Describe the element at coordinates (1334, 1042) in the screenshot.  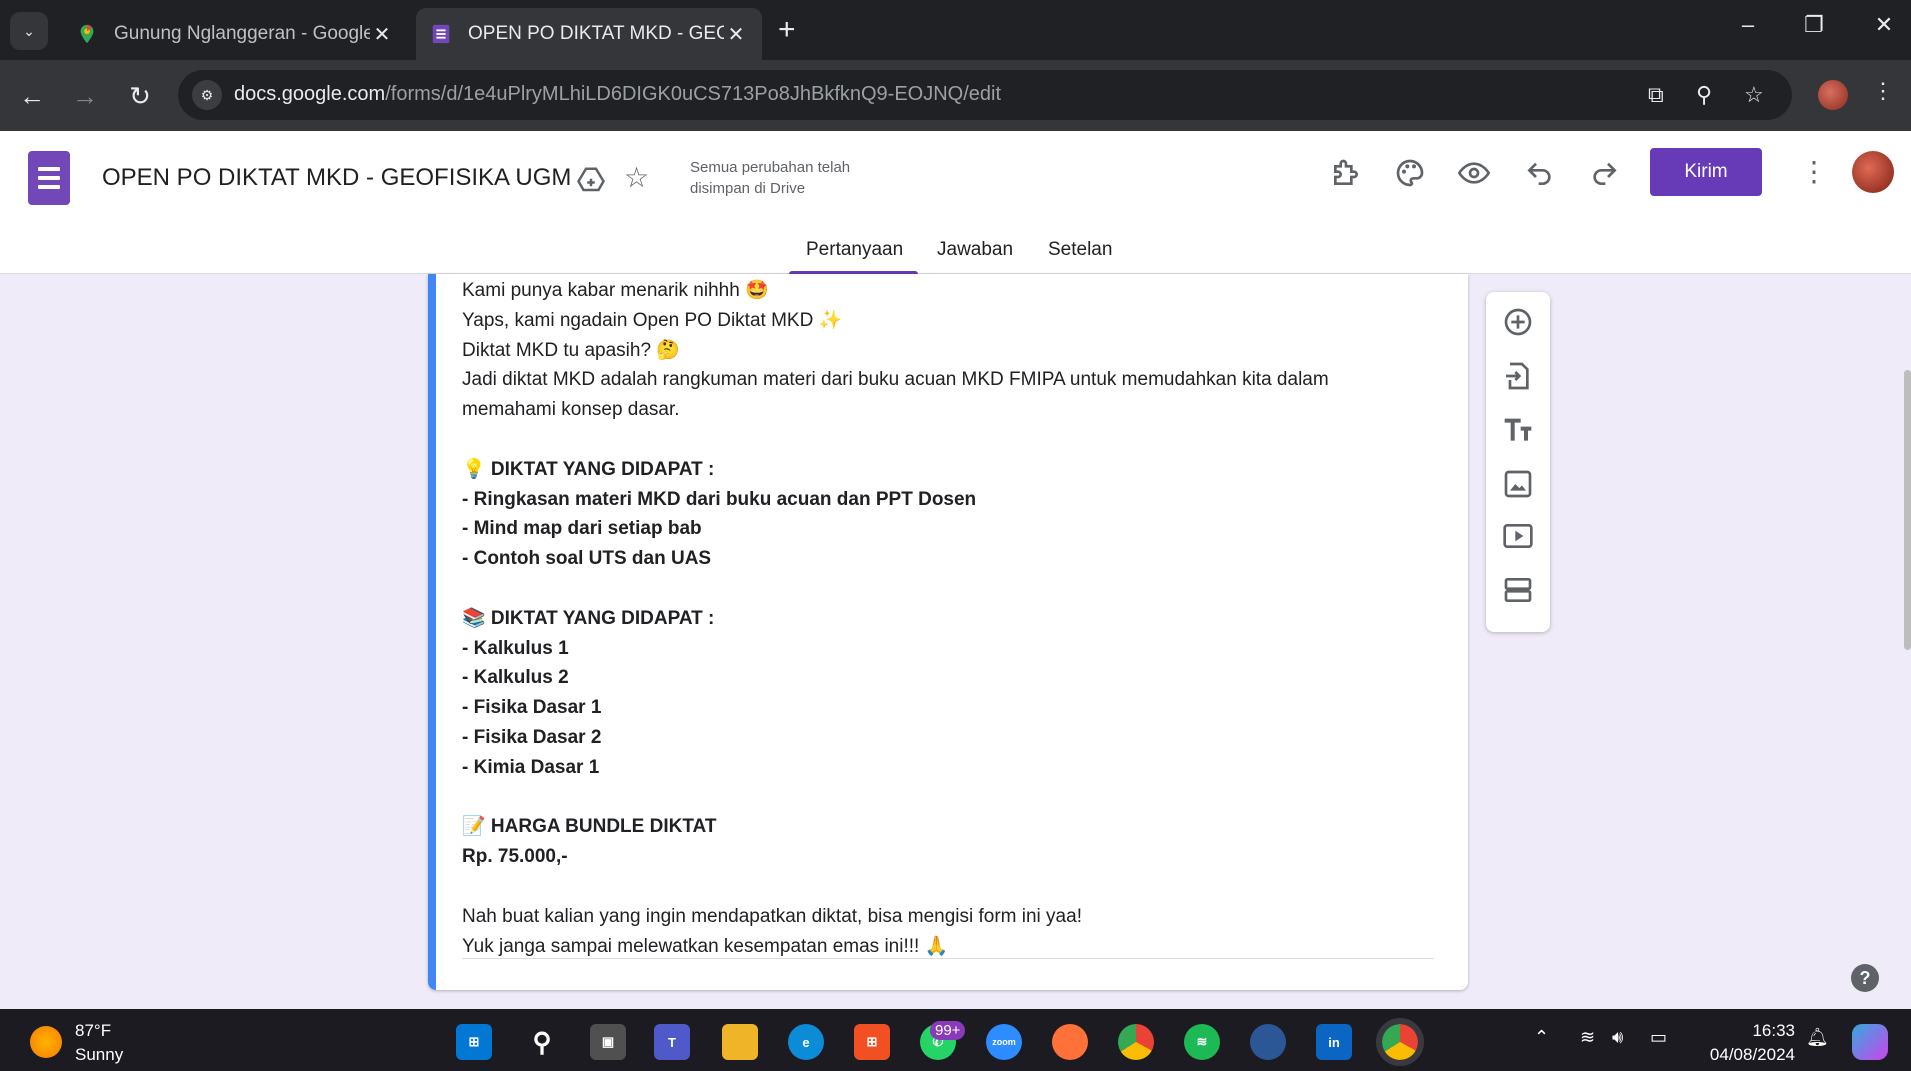
I see `linkedin-icon: in` at that location.